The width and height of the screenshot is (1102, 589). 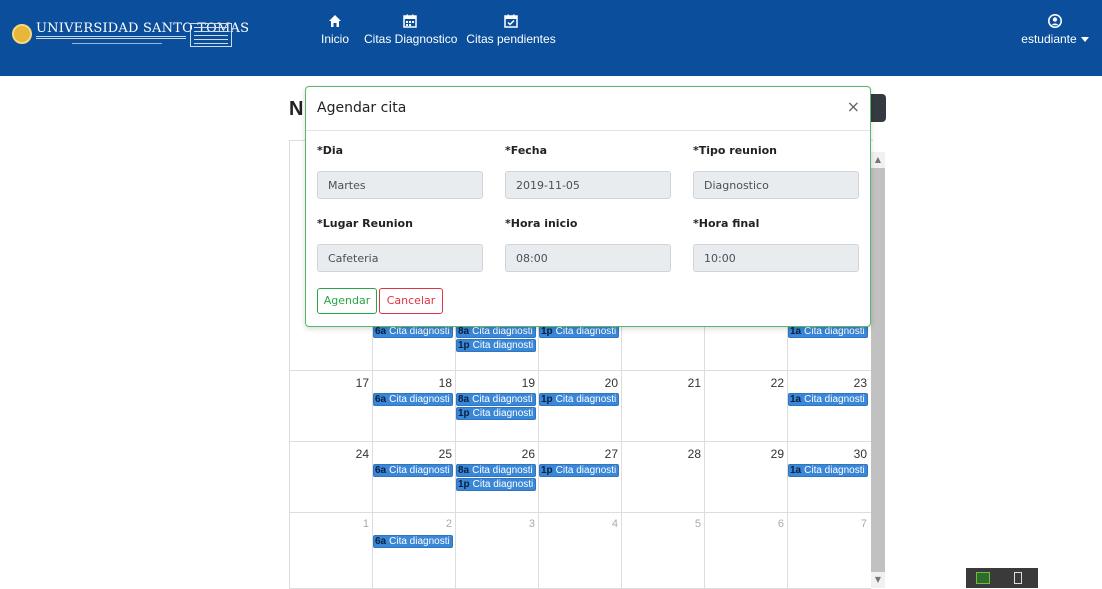 What do you see at coordinates (796, 331) in the screenshot?
I see `event-time: 1a` at bounding box center [796, 331].